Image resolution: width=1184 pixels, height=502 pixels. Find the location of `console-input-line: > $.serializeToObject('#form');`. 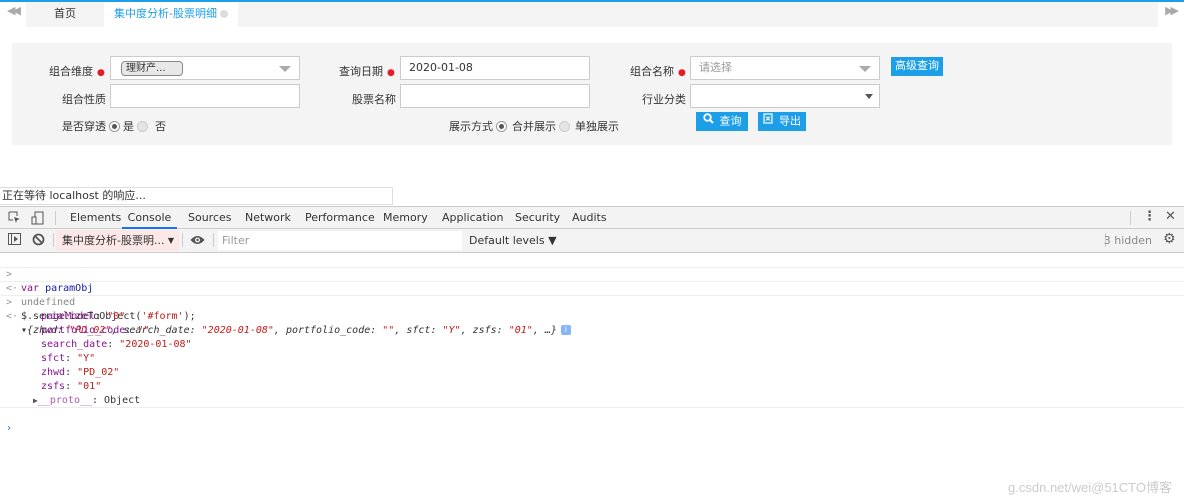

console-input-line: > $.serializeToObject('#form'); is located at coordinates (592, 302).